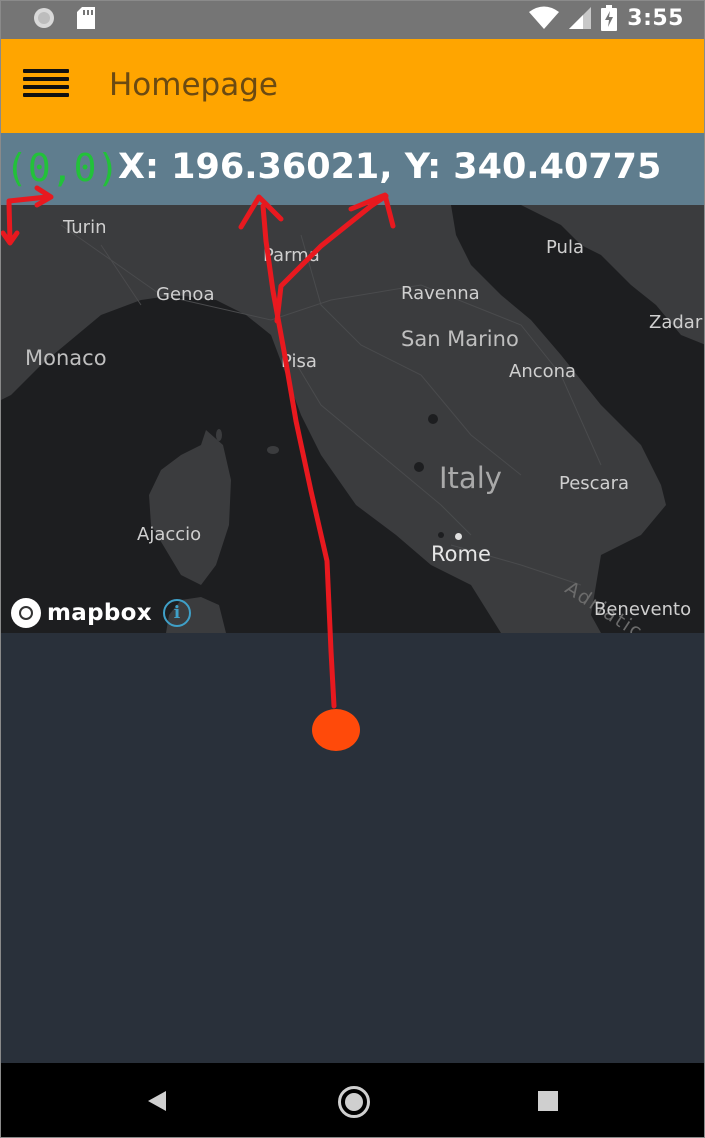 Image resolution: width=705 pixels, height=1138 pixels. Describe the element at coordinates (458, 536) in the screenshot. I see `rome-marker` at that location.